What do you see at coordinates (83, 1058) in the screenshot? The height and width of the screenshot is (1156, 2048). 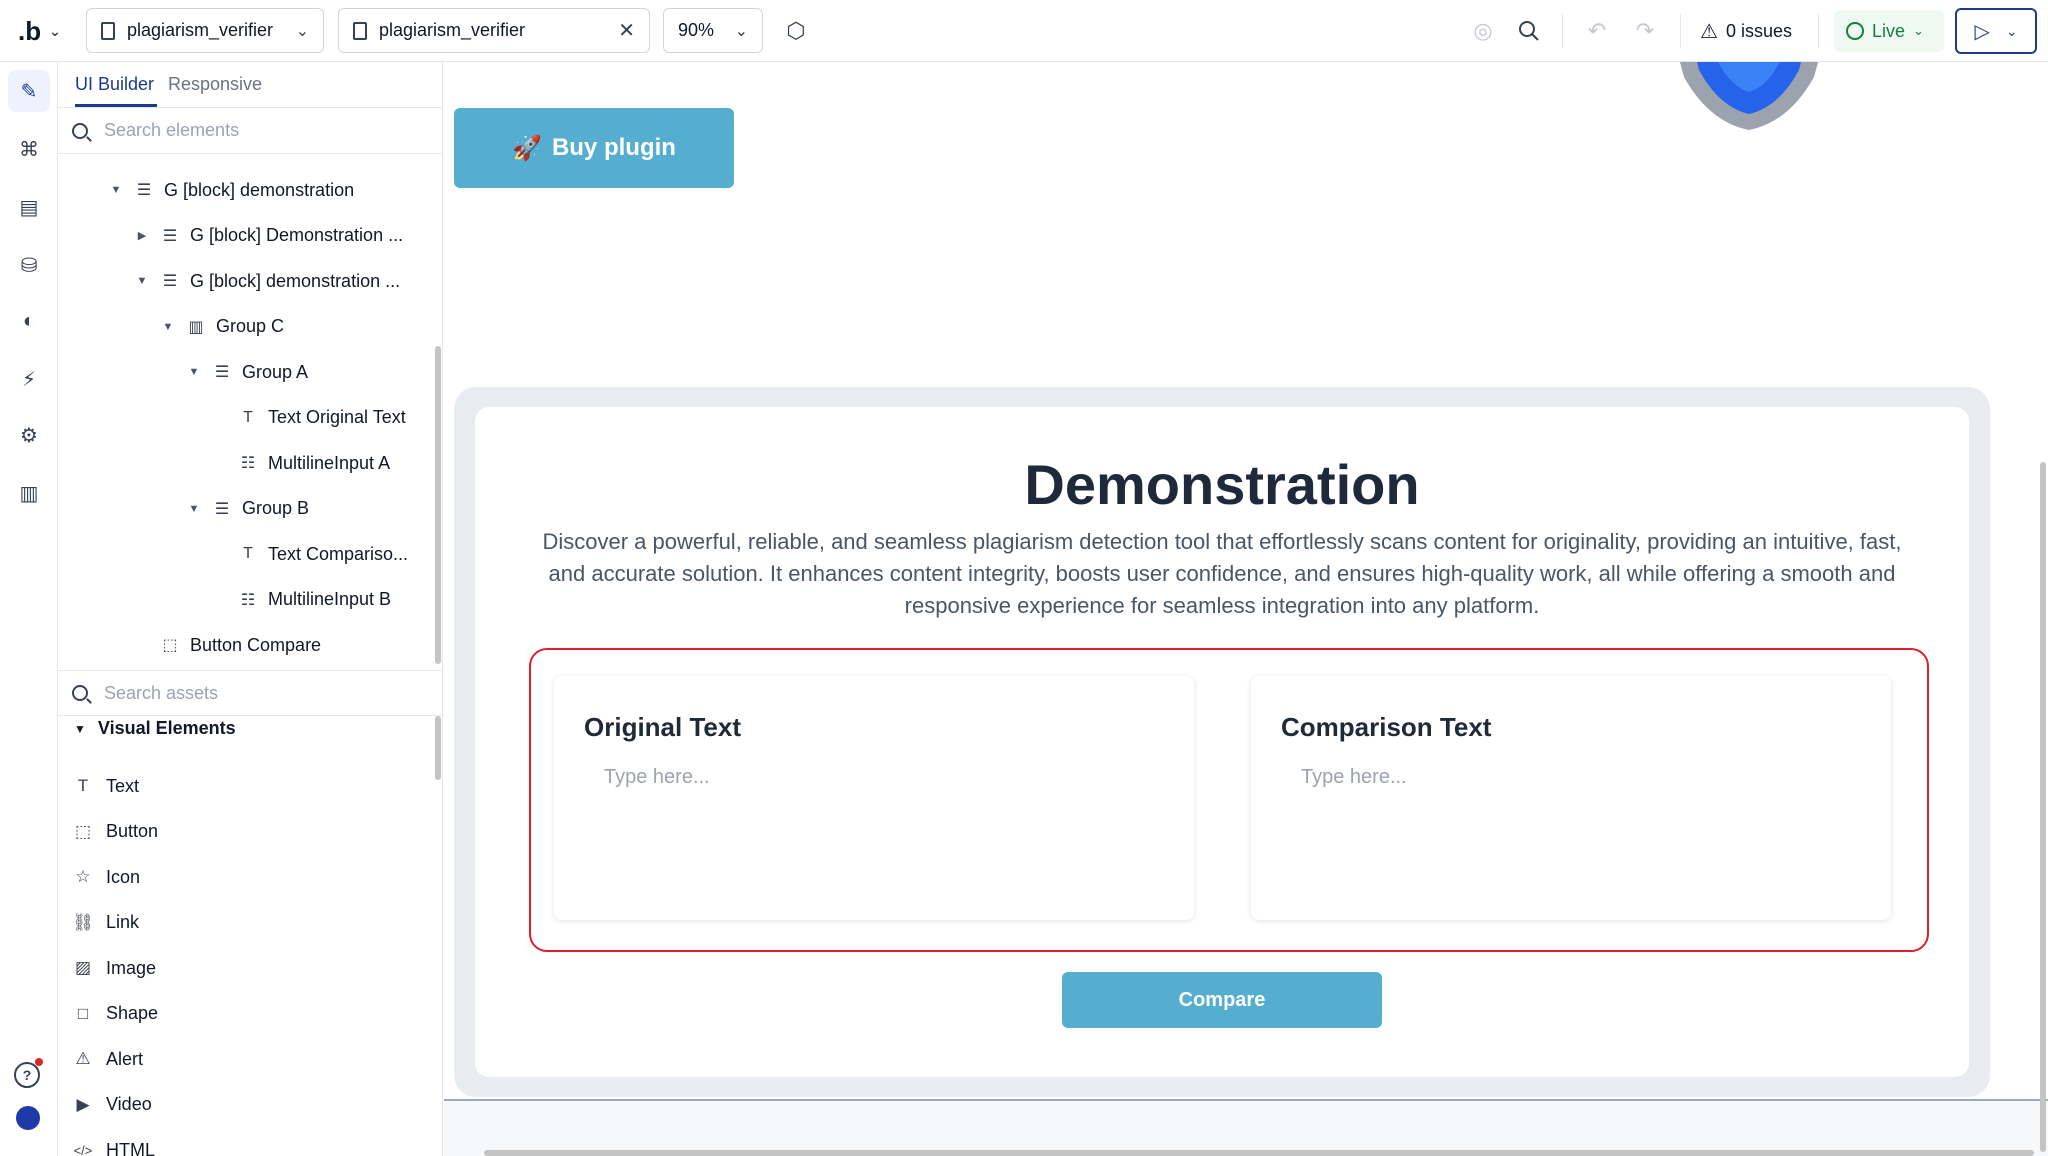 I see `alert-icon: ⚠` at bounding box center [83, 1058].